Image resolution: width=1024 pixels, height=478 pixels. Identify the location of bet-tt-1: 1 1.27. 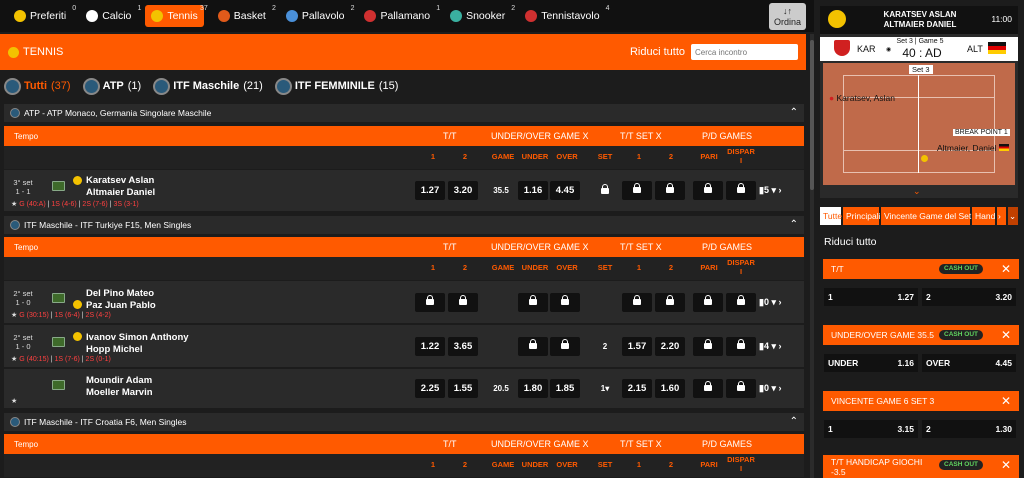
(871, 297).